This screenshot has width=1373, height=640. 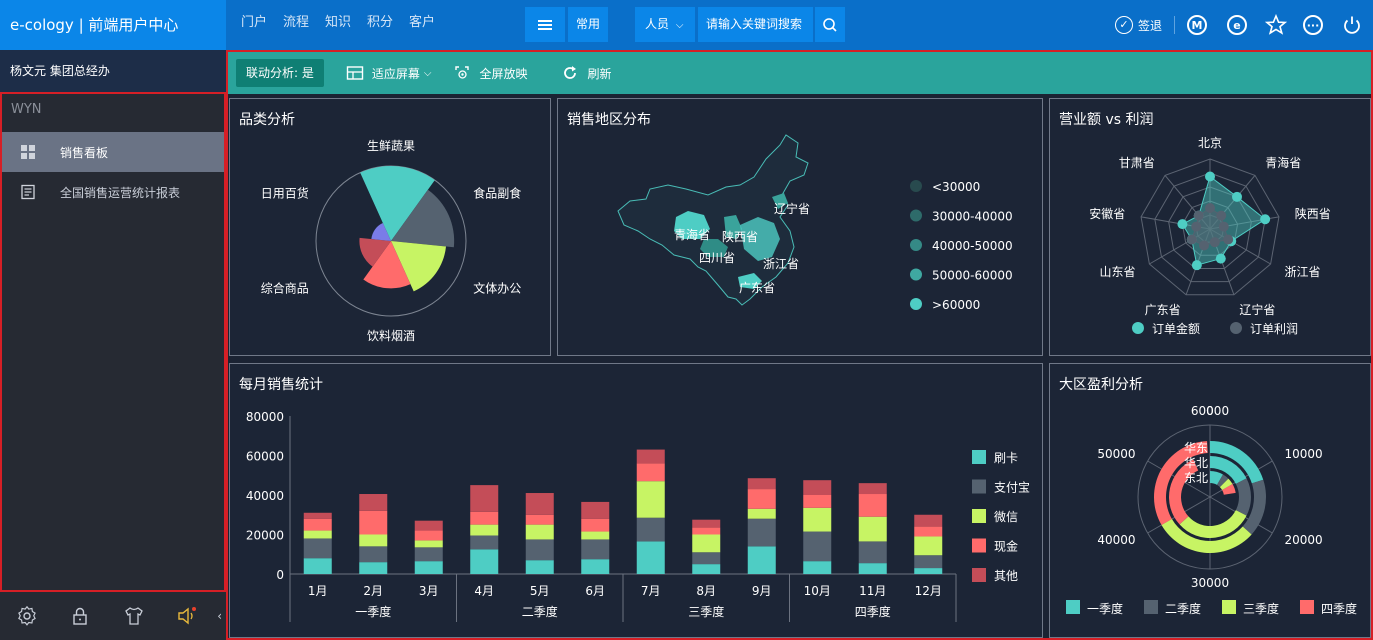 What do you see at coordinates (1243, 497) in the screenshot?
I see `polar-bar-segment` at bounding box center [1243, 497].